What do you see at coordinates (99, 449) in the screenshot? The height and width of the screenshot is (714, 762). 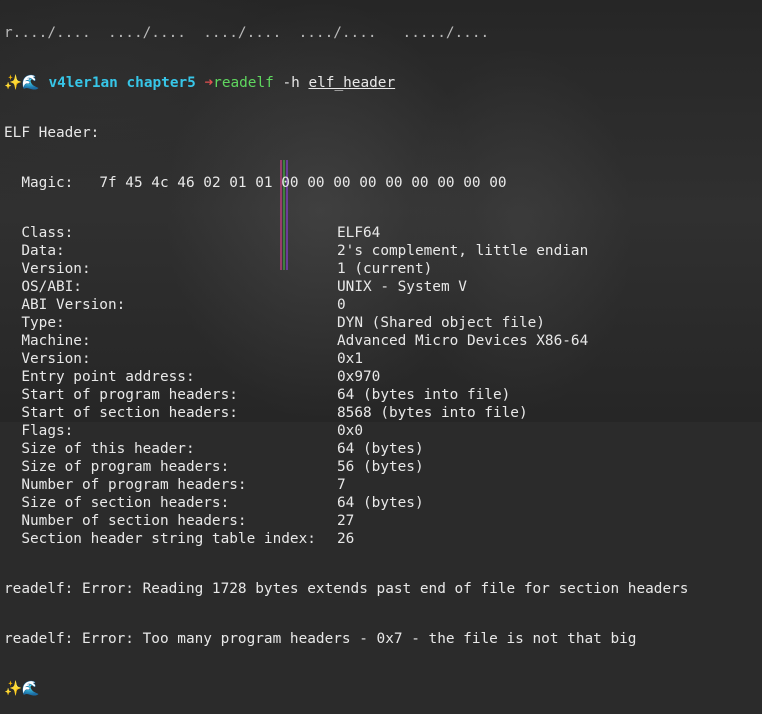 I see `field-label: Size of this header:` at bounding box center [99, 449].